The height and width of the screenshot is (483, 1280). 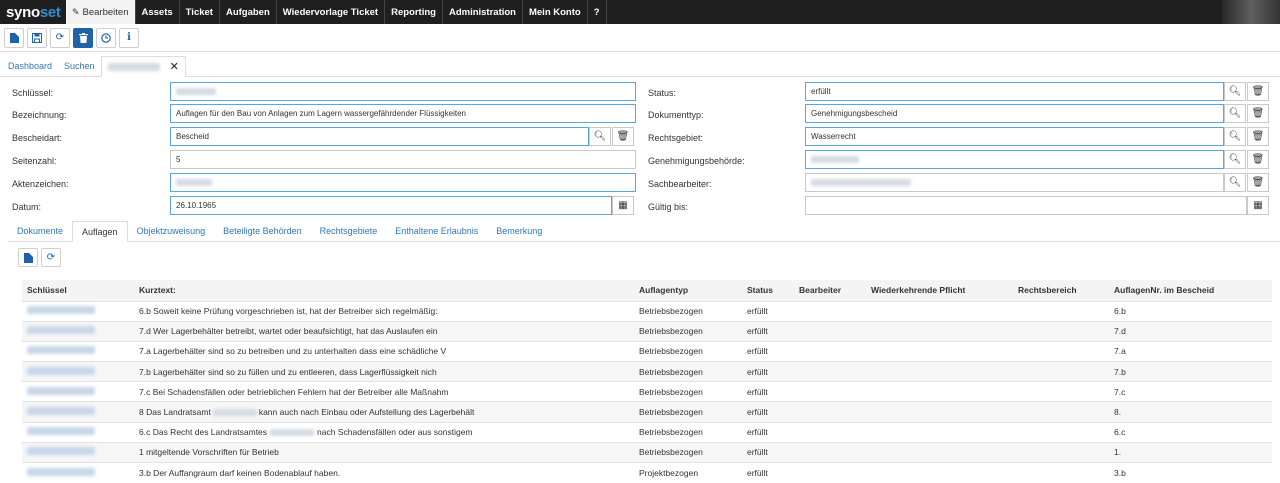 I want to click on status-search-button: 🔍︎, so click(x=1235, y=91).